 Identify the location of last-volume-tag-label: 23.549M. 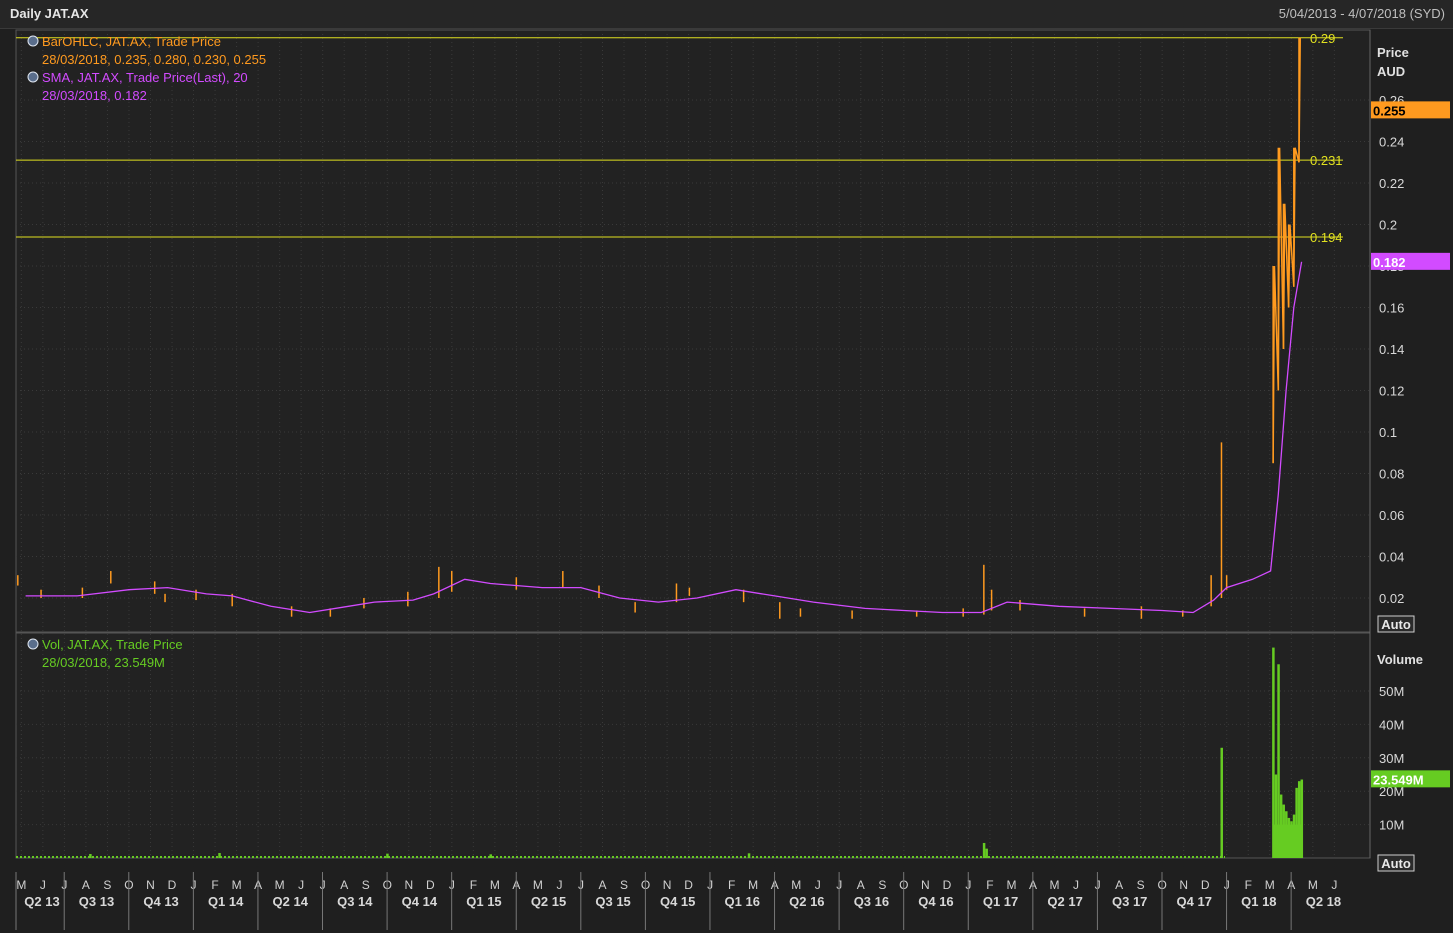
(1398, 779).